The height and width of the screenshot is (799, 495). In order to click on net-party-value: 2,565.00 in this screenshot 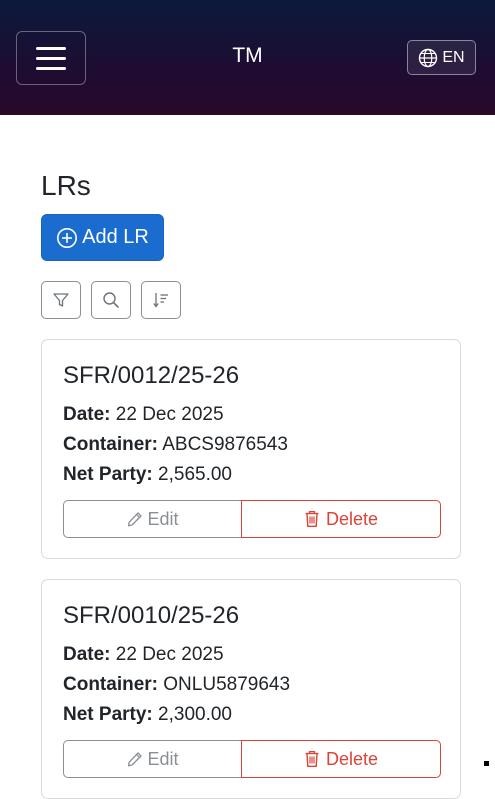, I will do `click(195, 474)`.